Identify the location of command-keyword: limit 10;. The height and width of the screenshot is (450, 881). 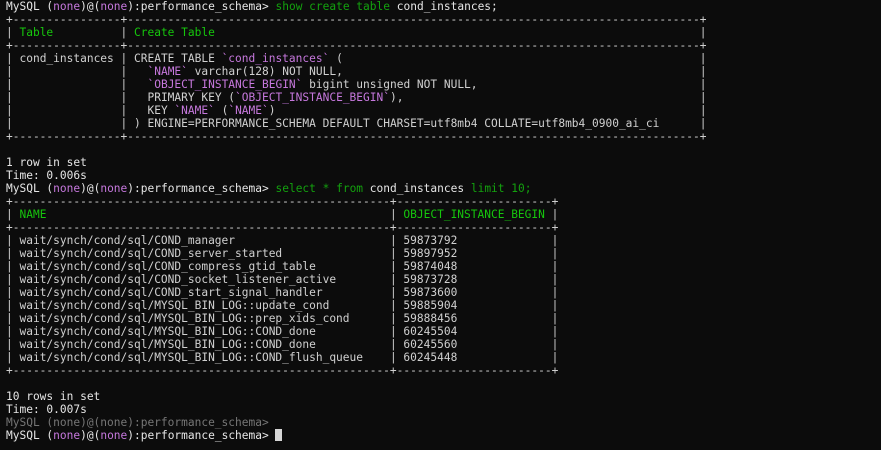
(501, 188).